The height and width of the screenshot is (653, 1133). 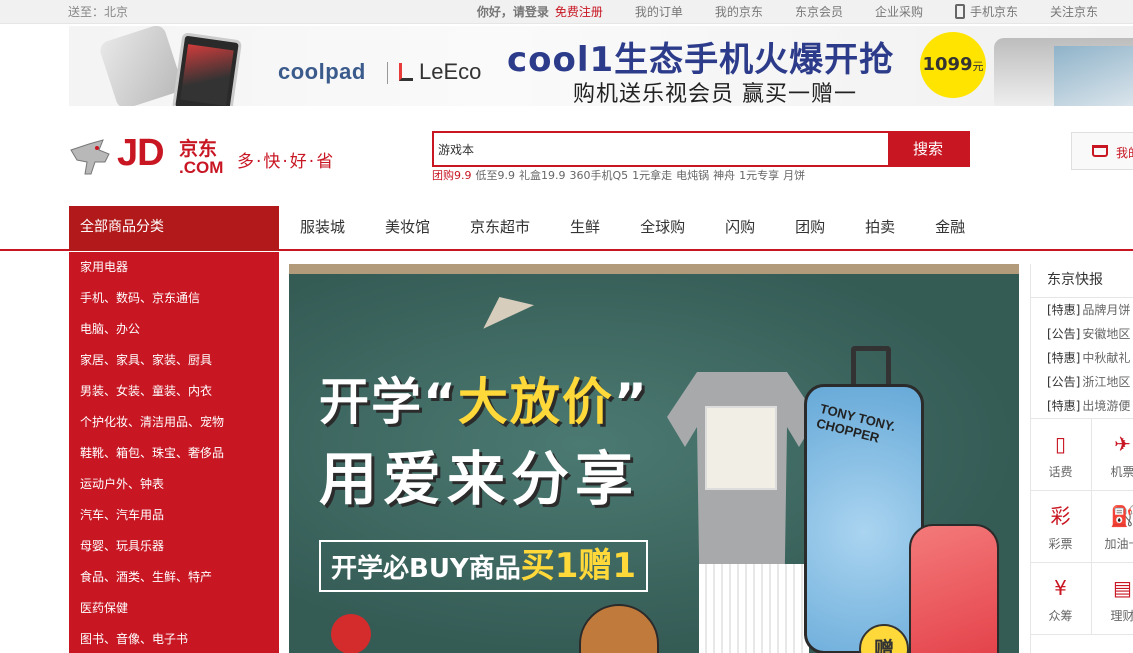 I want to click on finance-icon: ▤, so click(x=1122, y=588).